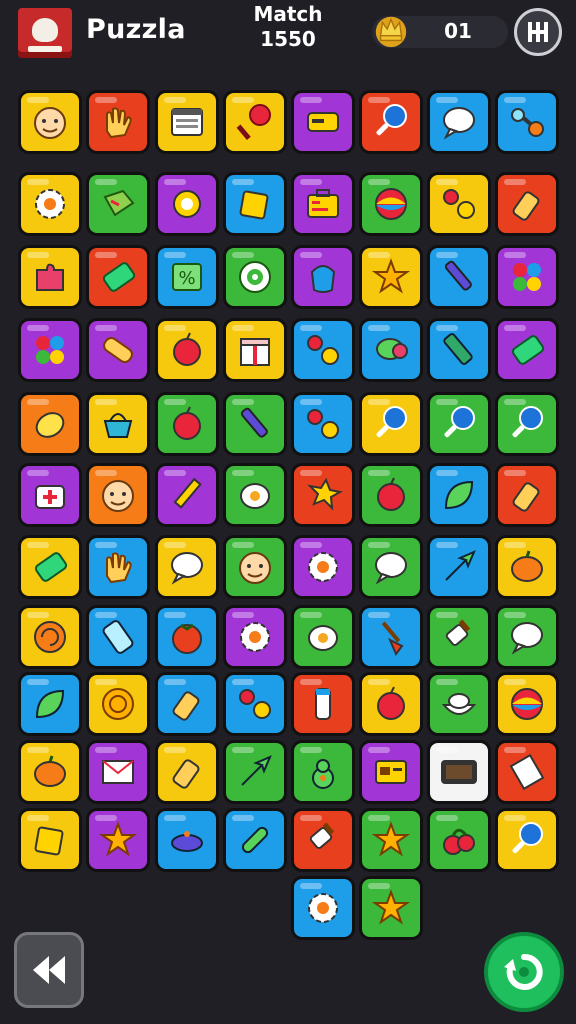 The image size is (576, 1024). What do you see at coordinates (49, 970) in the screenshot?
I see `back-button` at bounding box center [49, 970].